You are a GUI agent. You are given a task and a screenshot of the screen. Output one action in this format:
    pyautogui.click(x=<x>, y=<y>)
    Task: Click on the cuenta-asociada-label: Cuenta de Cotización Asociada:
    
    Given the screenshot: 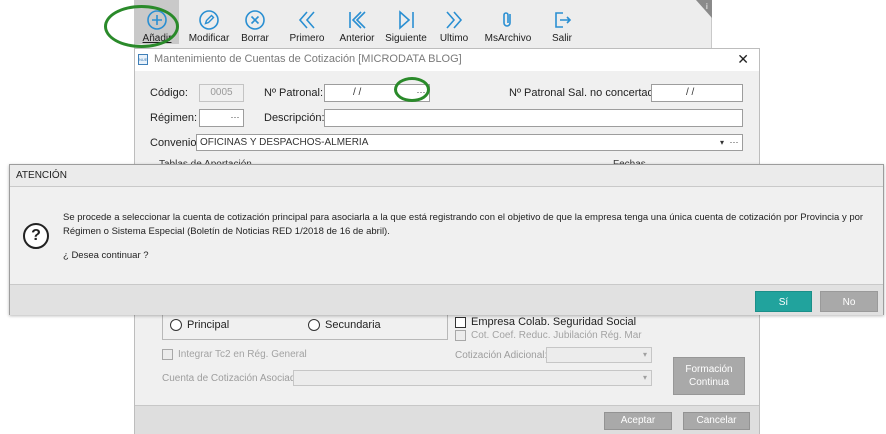 What is the action you would take?
    pyautogui.click(x=233, y=378)
    